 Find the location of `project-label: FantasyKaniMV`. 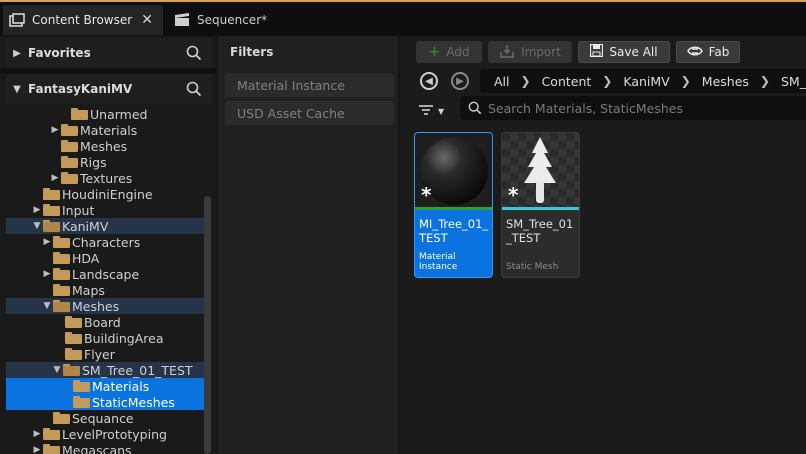

project-label: FantasyKaniMV is located at coordinates (80, 89).